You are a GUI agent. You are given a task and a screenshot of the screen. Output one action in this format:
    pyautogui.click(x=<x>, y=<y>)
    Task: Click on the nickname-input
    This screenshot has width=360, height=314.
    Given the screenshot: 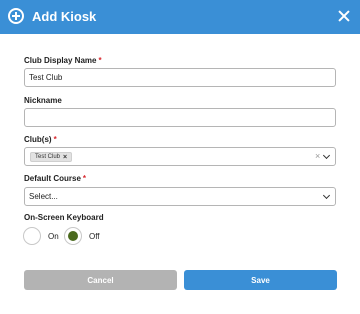 What is the action you would take?
    pyautogui.click(x=180, y=117)
    